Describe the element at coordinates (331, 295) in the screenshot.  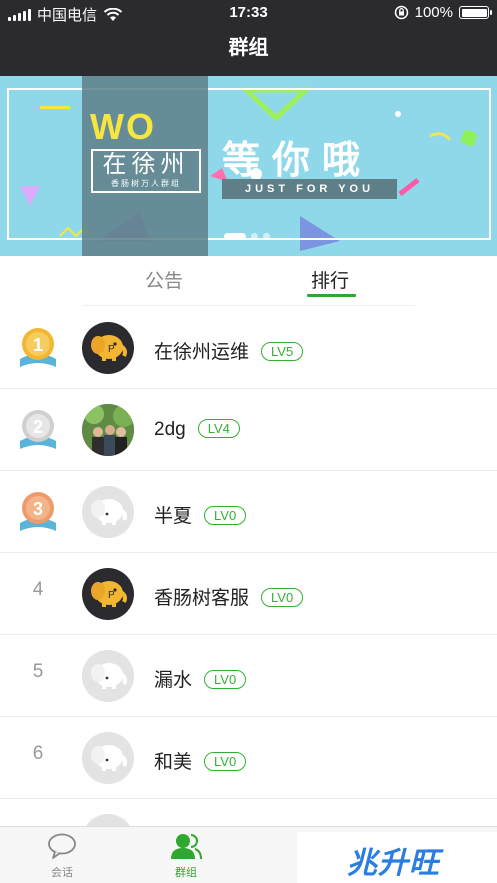
I see `active-tab-indicator` at that location.